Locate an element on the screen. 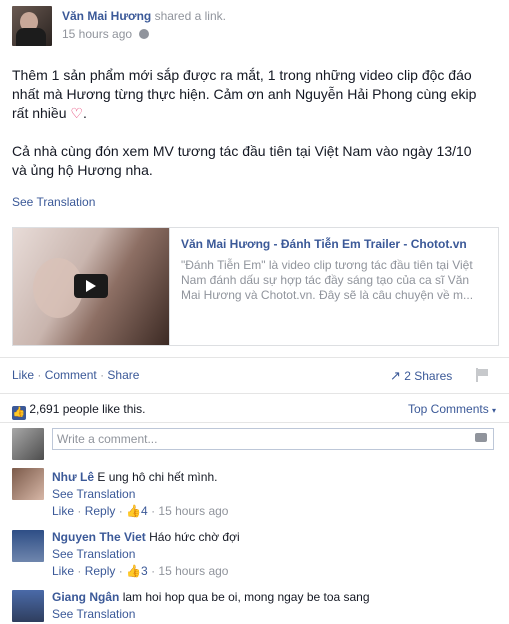 The width and height of the screenshot is (509, 624). share-button: Share is located at coordinates (123, 375).